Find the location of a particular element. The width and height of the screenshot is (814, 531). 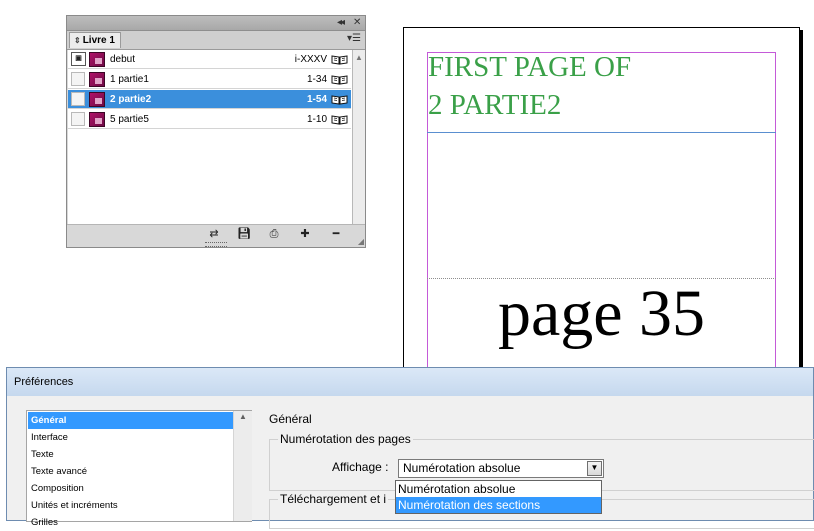

print-book-icon: ⎙ is located at coordinates (274, 234).